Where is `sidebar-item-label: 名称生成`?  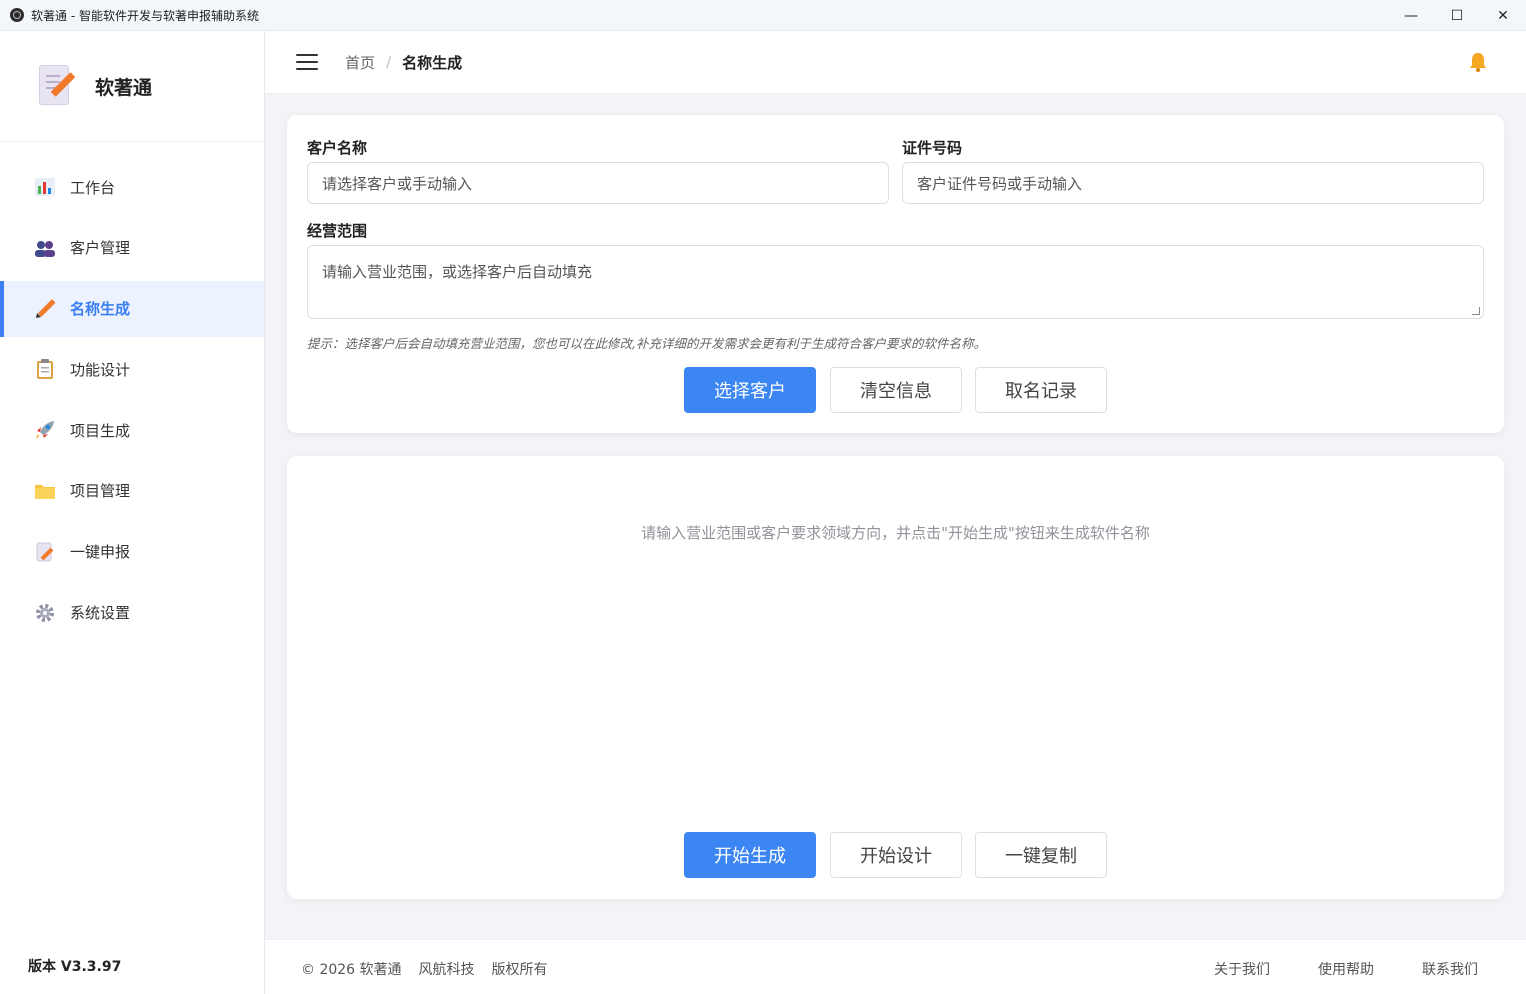 sidebar-item-label: 名称生成 is located at coordinates (100, 309).